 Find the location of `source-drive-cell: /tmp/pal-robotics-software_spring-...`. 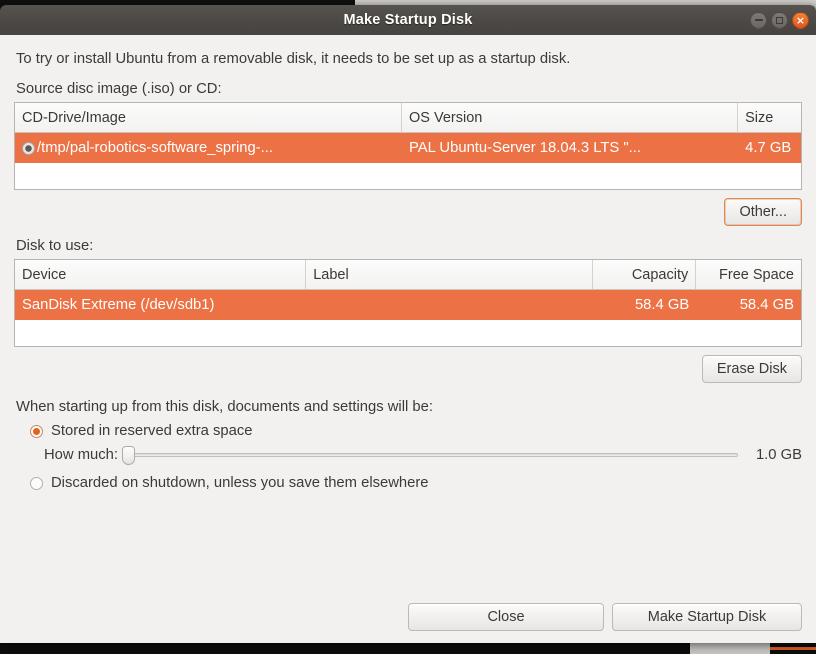

source-drive-cell: /tmp/pal-robotics-software_spring-... is located at coordinates (208, 148).